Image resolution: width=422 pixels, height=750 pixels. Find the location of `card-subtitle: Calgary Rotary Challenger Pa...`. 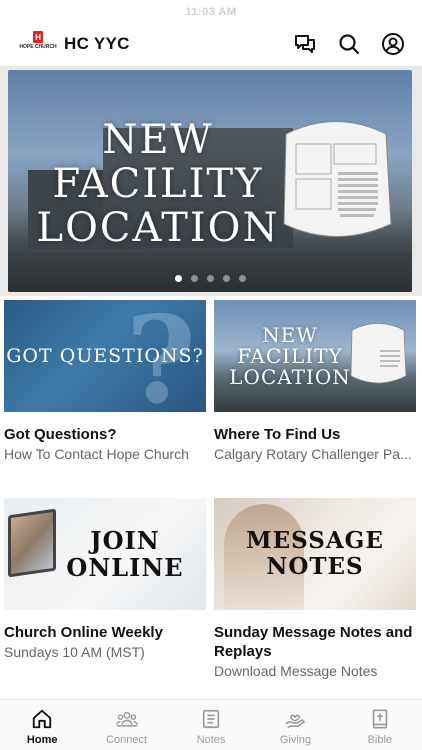

card-subtitle: Calgary Rotary Challenger Pa... is located at coordinates (313, 454).